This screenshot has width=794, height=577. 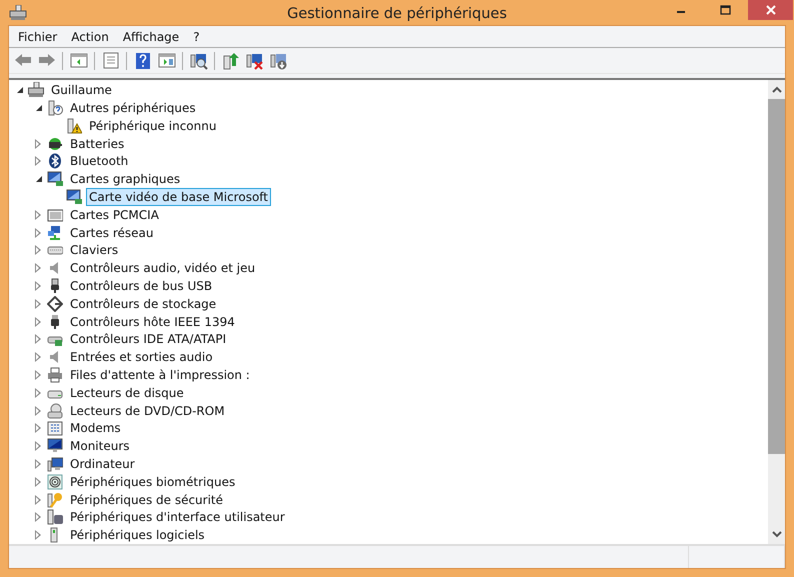 I want to click on maximize-icon, so click(x=725, y=10).